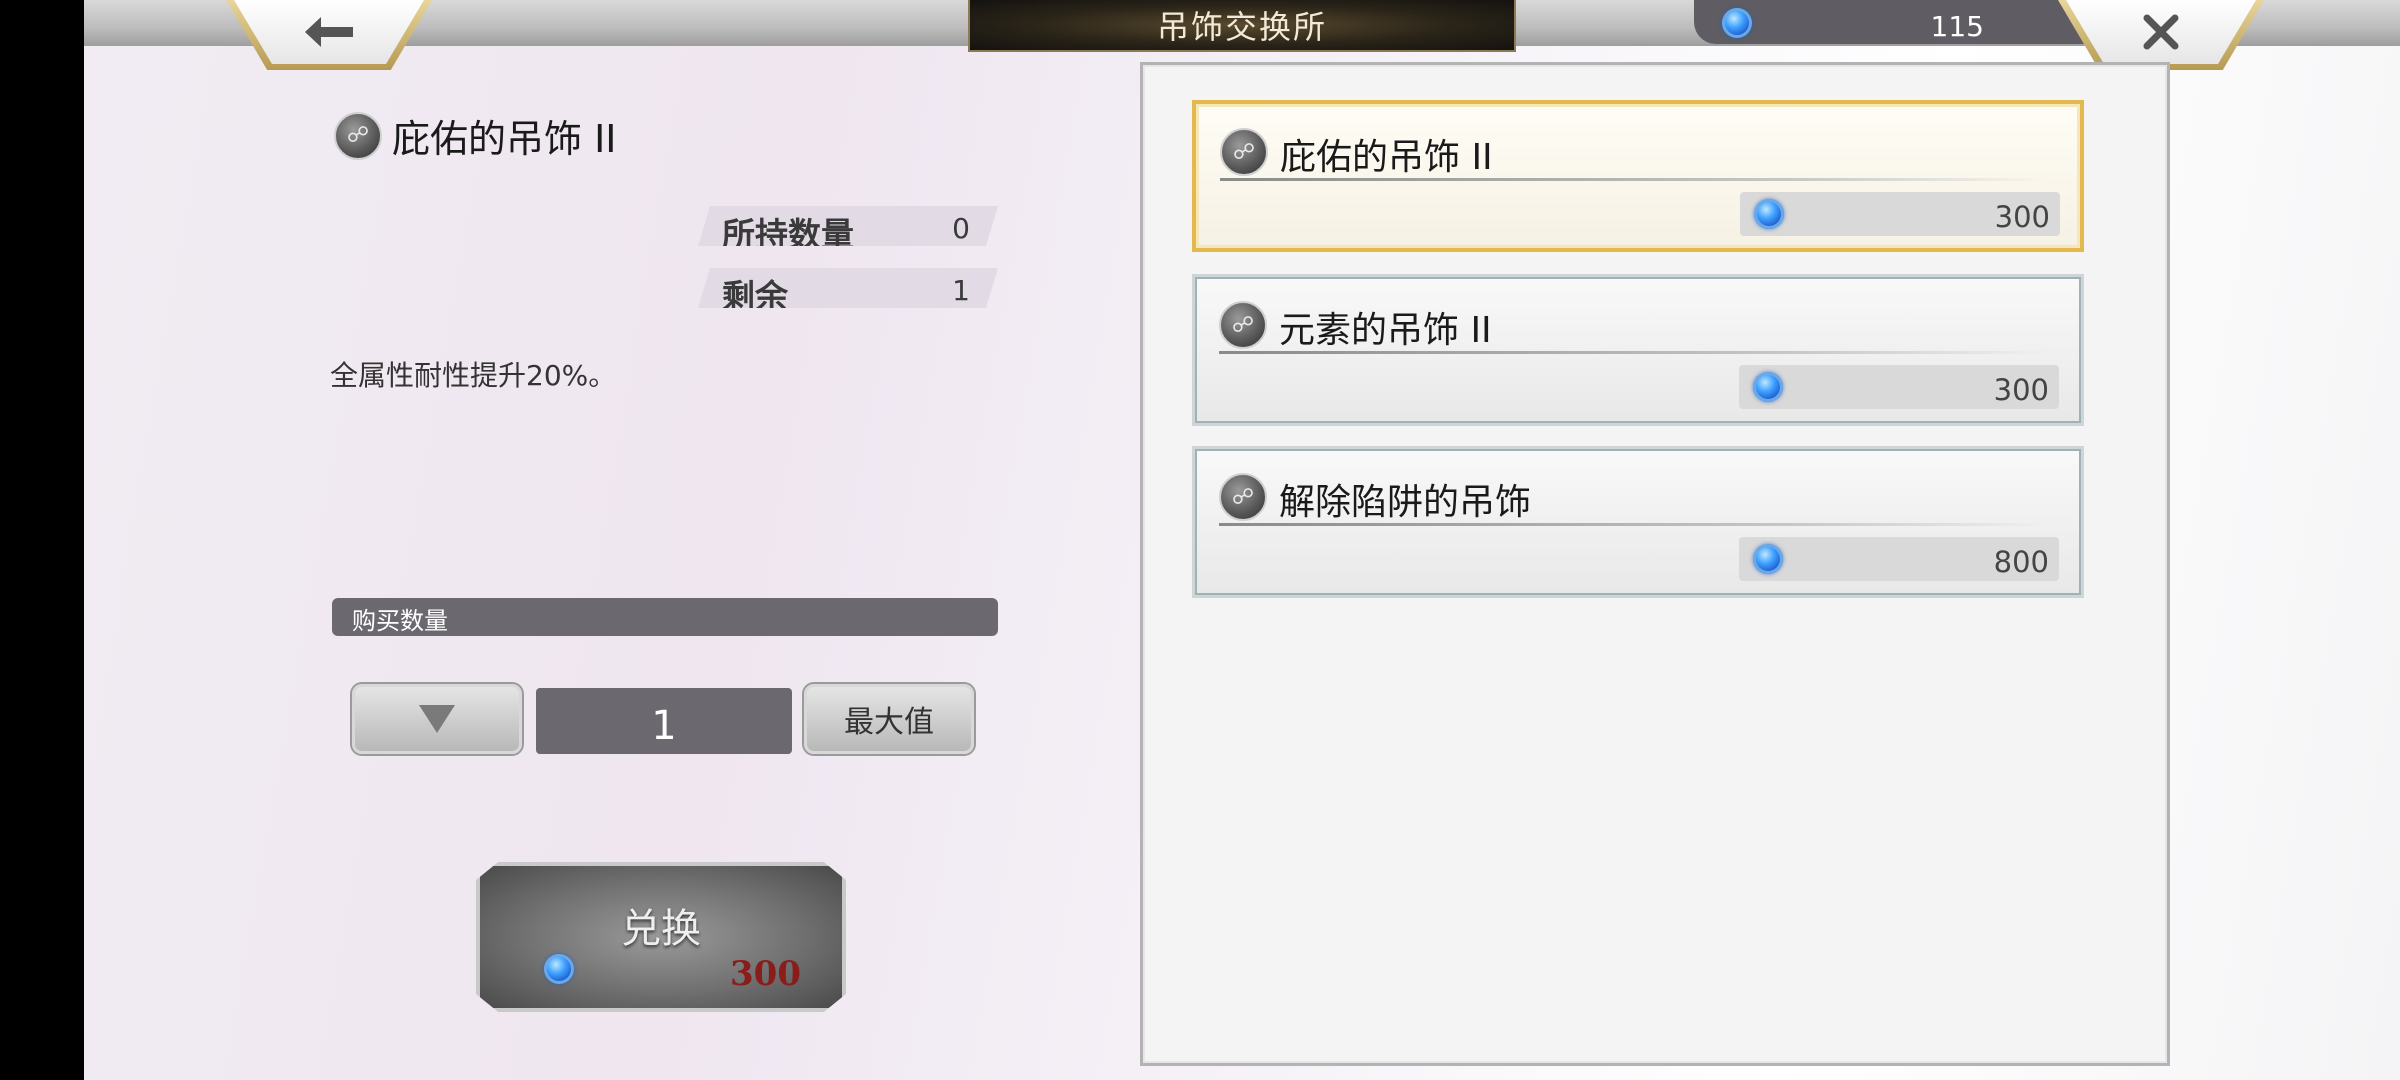 The height and width of the screenshot is (1080, 2400). What do you see at coordinates (1386, 157) in the screenshot?
I see `shop-item-name: 庇佑的吊饰 II` at bounding box center [1386, 157].